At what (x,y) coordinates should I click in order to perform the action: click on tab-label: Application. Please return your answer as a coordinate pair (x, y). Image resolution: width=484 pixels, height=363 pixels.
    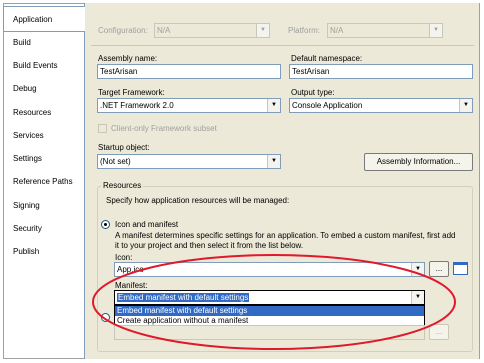
    Looking at the image, I should click on (33, 19).